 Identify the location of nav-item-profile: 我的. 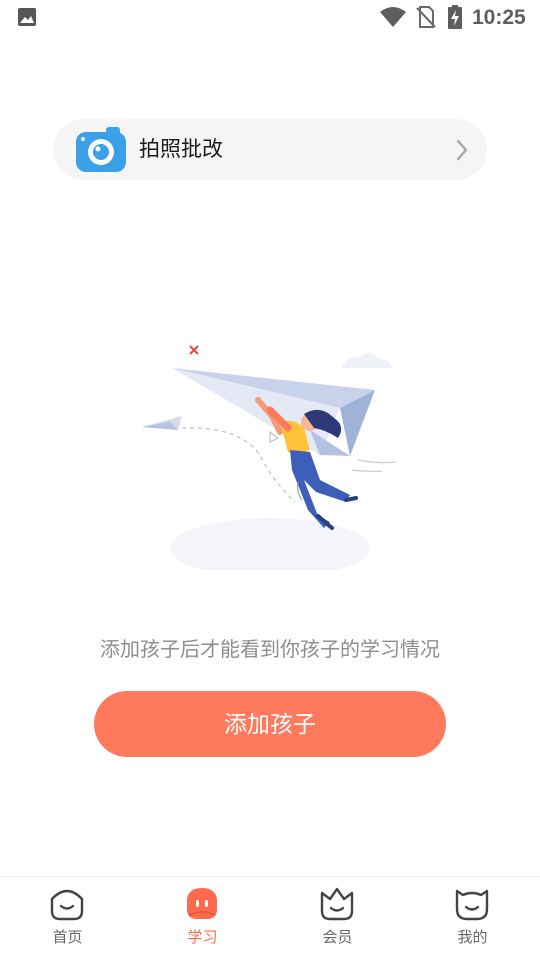
(472, 918).